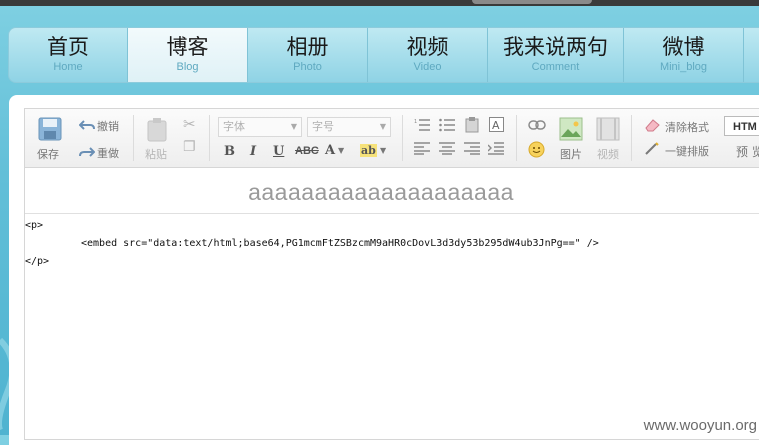  What do you see at coordinates (741, 126) in the screenshot?
I see `html-mode-button: HTM` at bounding box center [741, 126].